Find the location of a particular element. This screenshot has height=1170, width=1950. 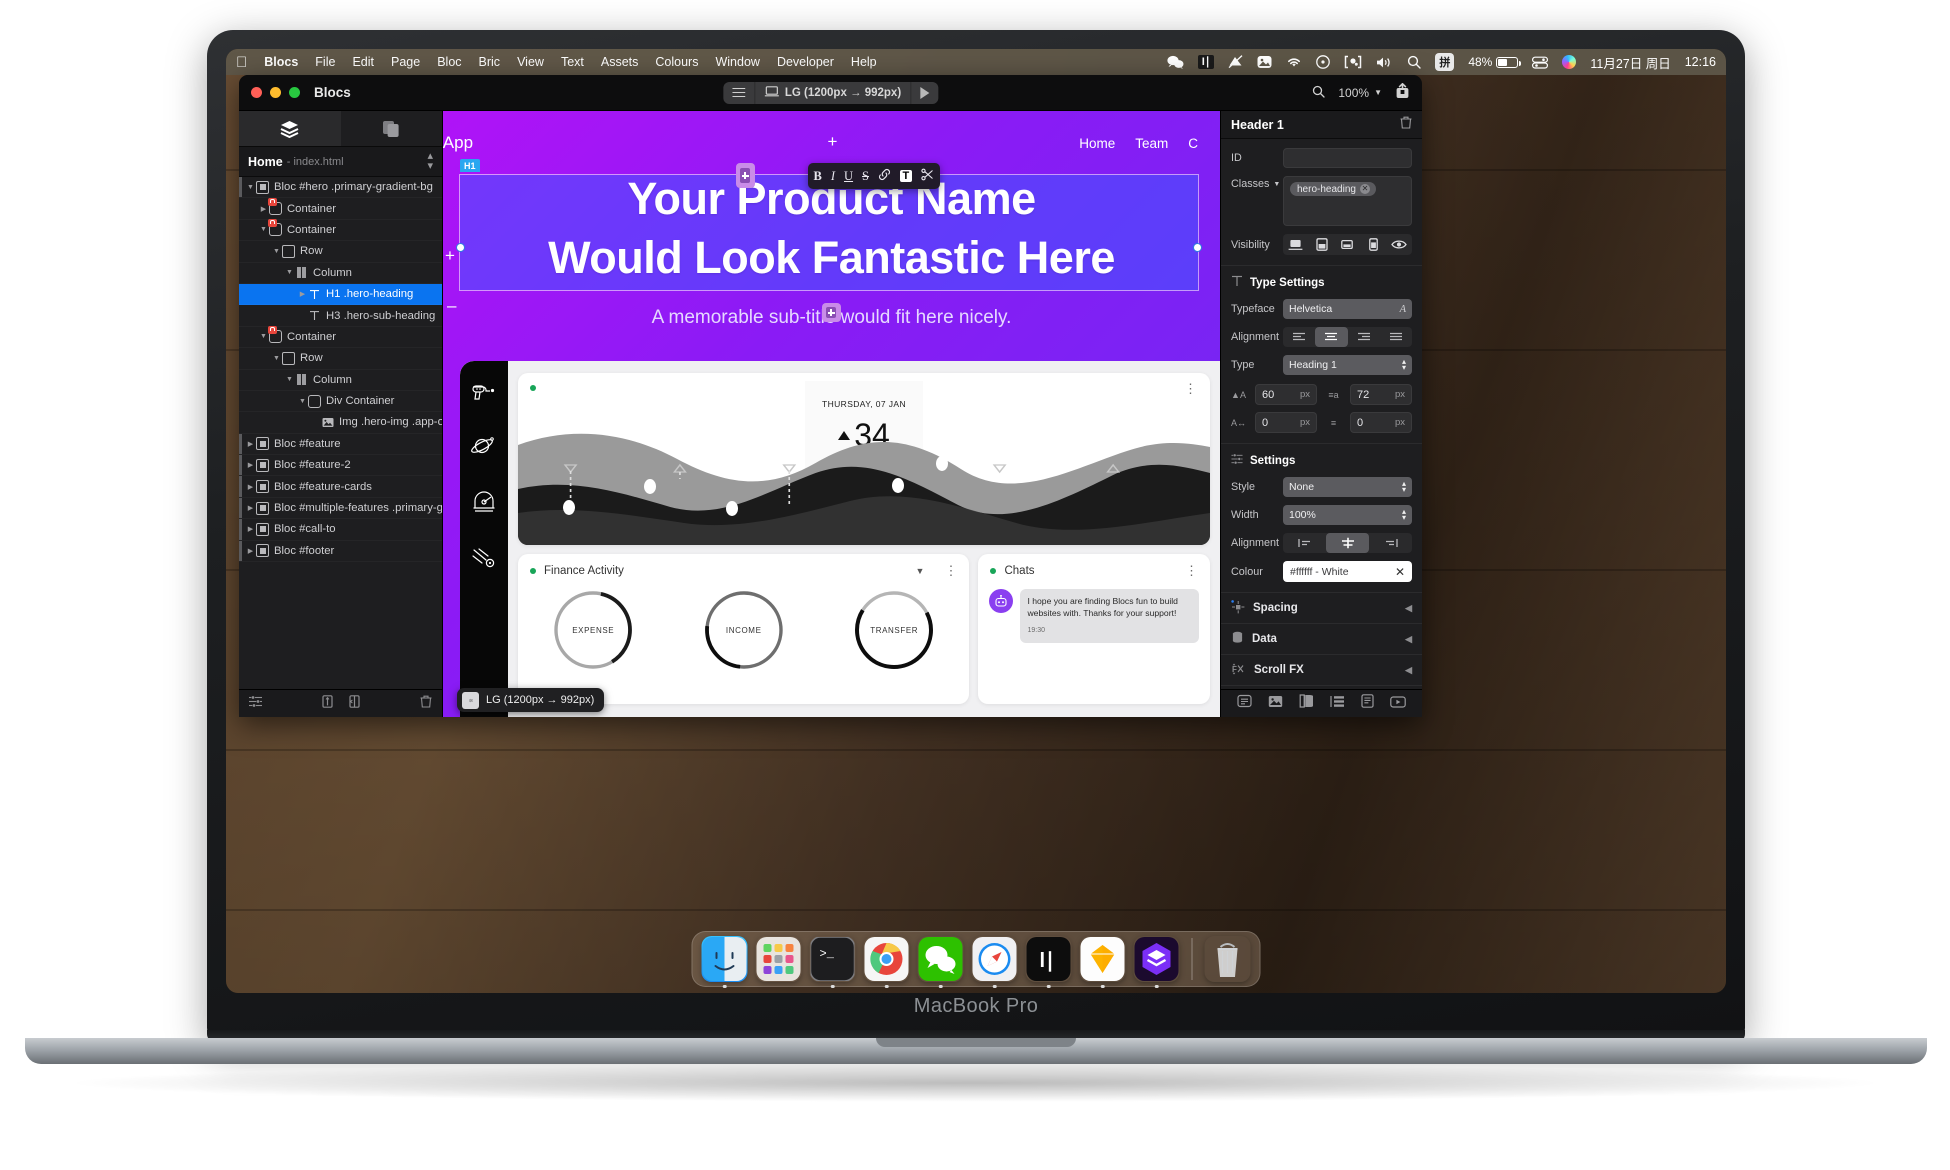

align-end-icon is located at coordinates (1390, 543).